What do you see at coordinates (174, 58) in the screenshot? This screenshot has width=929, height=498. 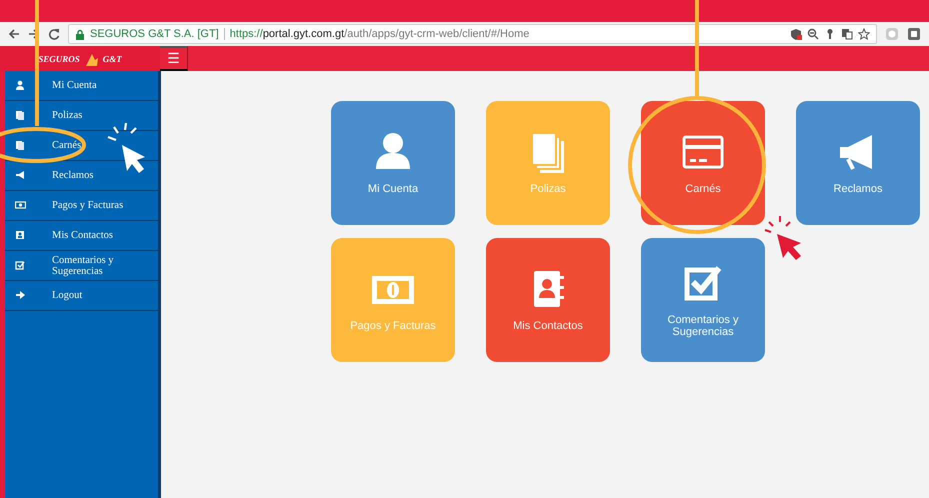 I see `menu-button: ☰` at bounding box center [174, 58].